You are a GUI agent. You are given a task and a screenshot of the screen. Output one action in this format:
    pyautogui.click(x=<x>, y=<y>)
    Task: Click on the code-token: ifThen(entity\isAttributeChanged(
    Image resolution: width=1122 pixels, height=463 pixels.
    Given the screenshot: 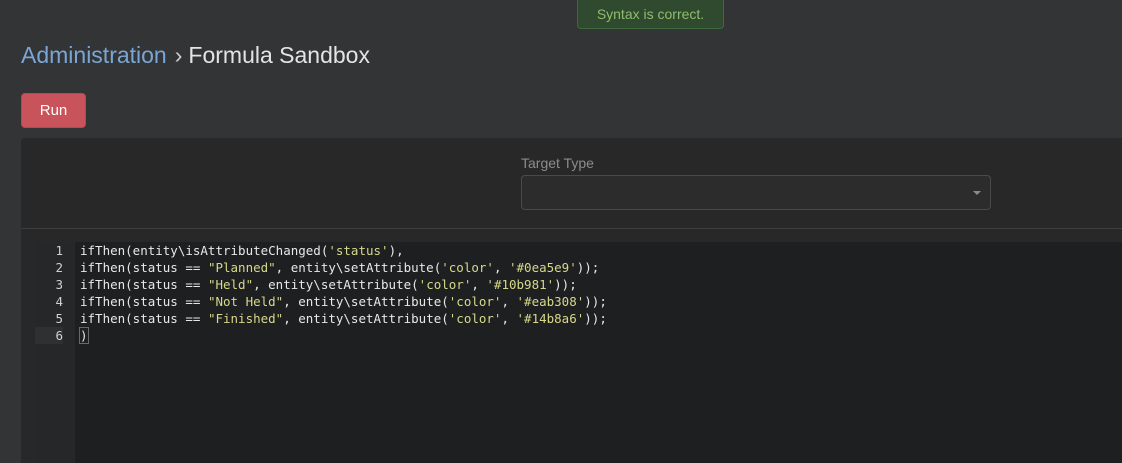 What is the action you would take?
    pyautogui.click(x=204, y=250)
    